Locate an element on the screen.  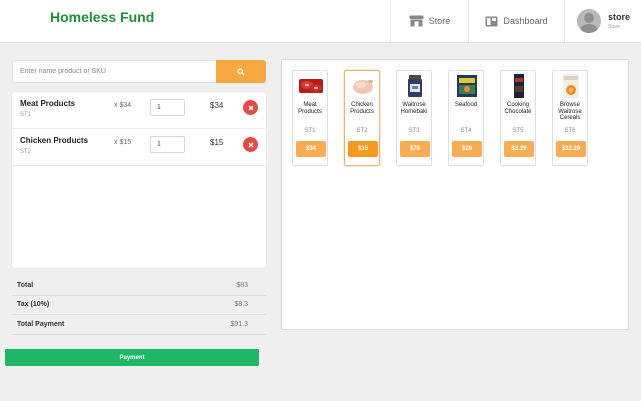
product-price: $34 is located at coordinates (311, 149).